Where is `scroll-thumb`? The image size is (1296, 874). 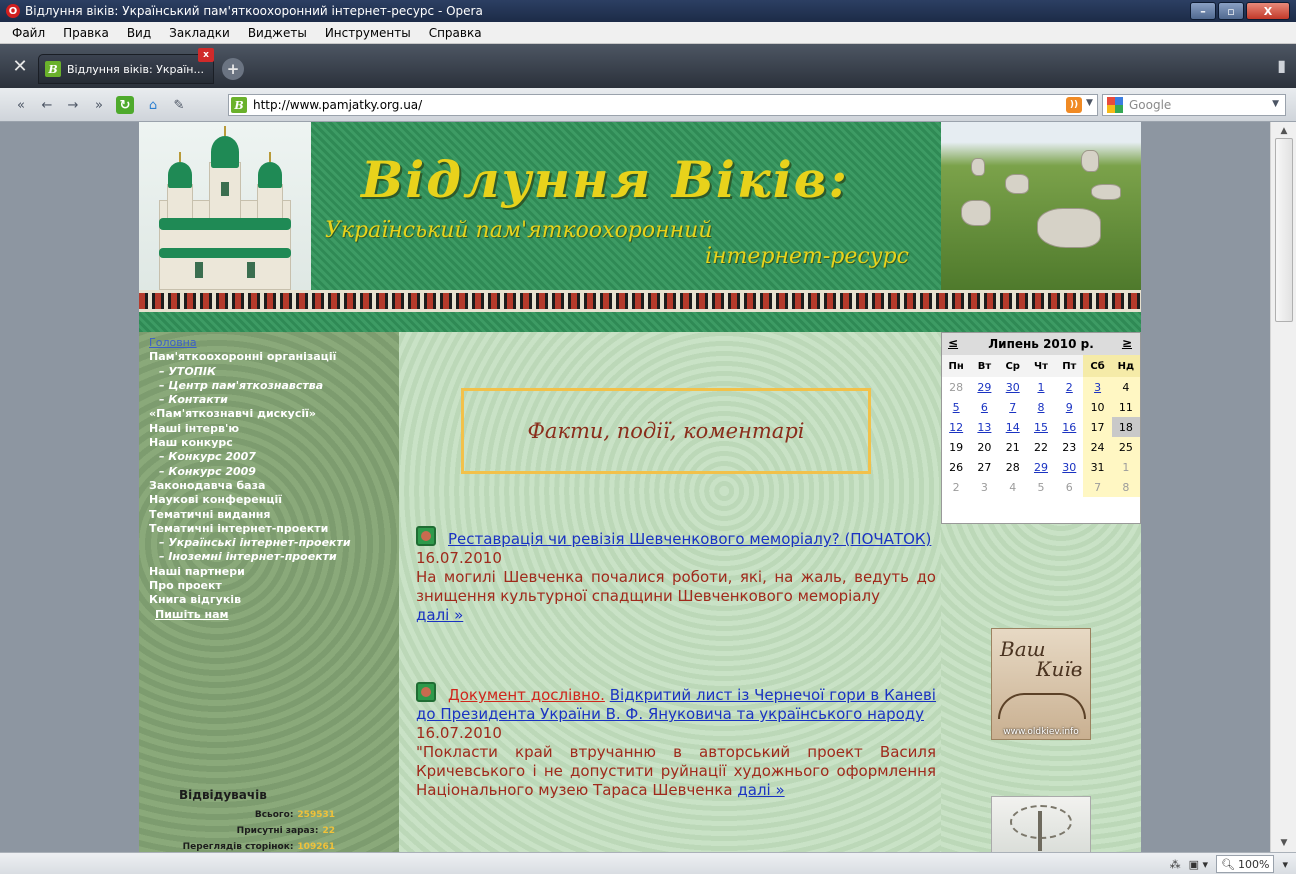
scroll-thumb is located at coordinates (1284, 230).